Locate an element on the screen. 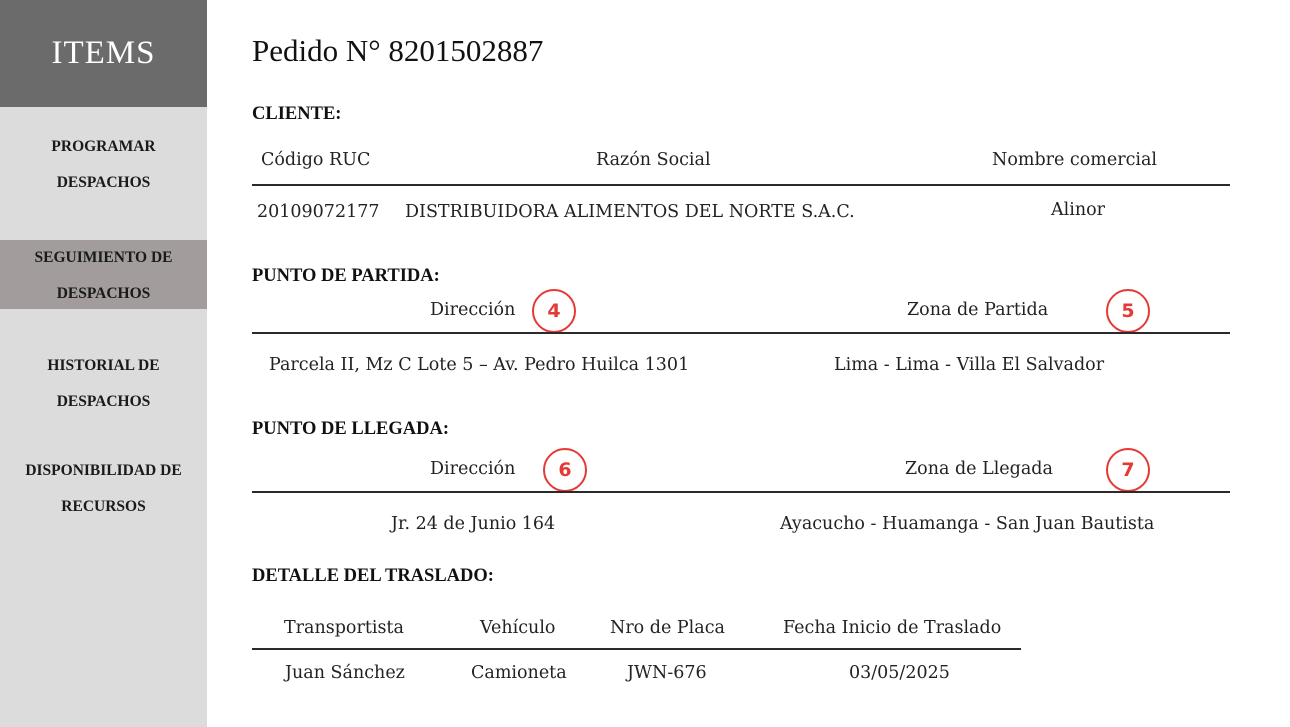  header-llegada-direccion: Dirección is located at coordinates (473, 469).